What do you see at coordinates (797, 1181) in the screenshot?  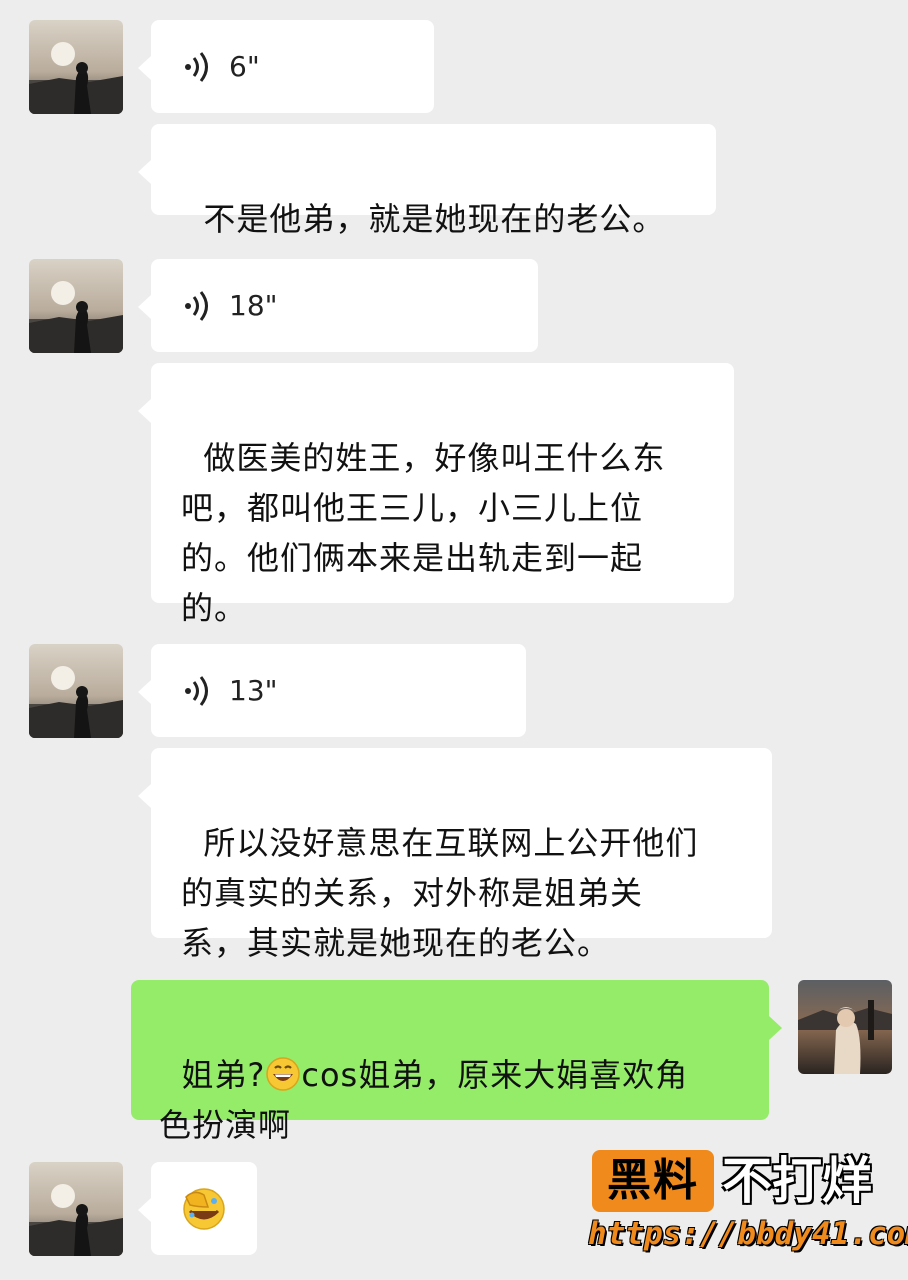 I see `watermark-title: 不打烊` at bounding box center [797, 1181].